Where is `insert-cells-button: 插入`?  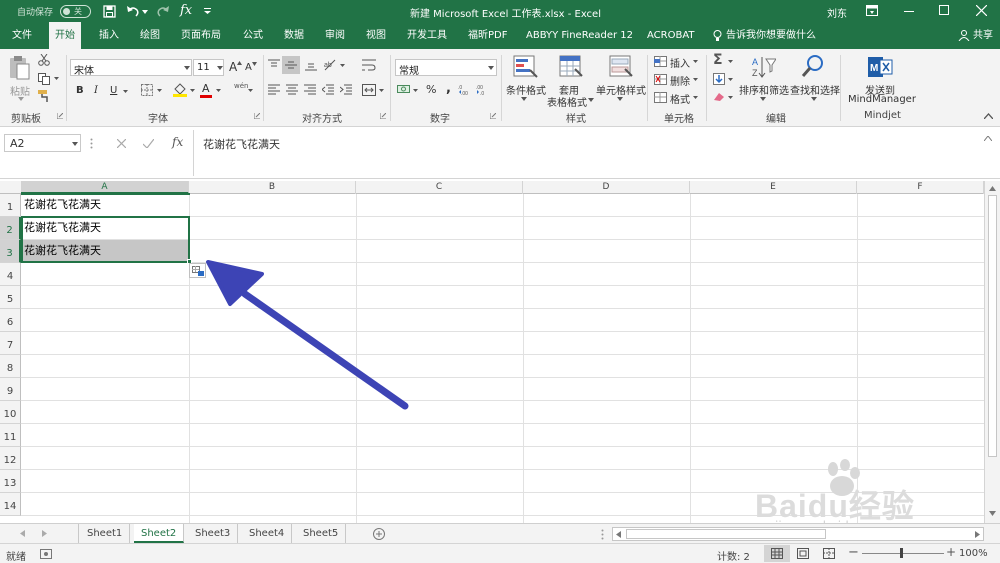 insert-cells-button: 插入 is located at coordinates (680, 62).